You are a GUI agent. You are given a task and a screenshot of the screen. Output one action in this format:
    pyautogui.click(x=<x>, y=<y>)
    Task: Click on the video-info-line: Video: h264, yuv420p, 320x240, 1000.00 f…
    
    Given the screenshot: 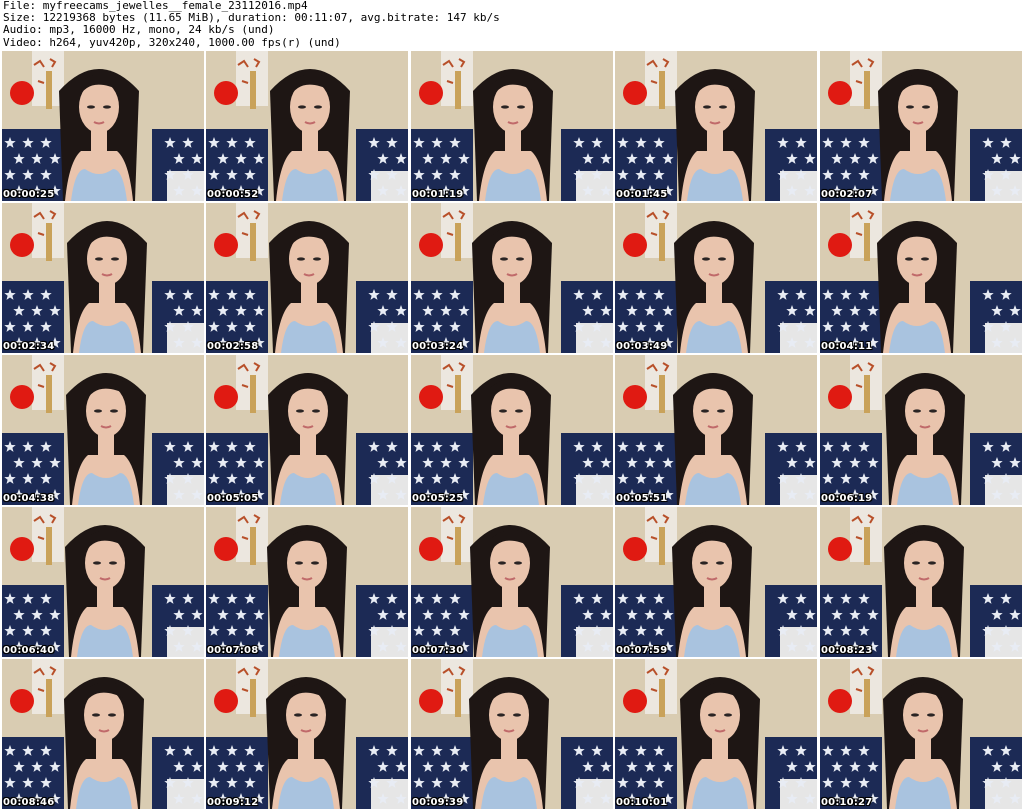 What is the action you would take?
    pyautogui.click(x=172, y=42)
    